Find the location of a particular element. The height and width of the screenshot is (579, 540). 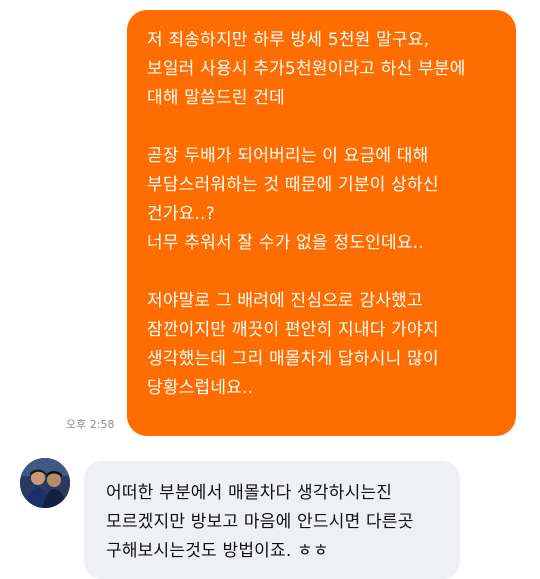

message-line: 당황스럽네요.. is located at coordinates (200, 388).